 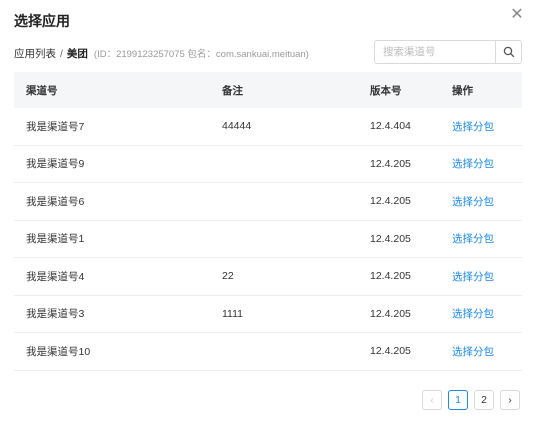 I want to click on table-row: 我是渠道号3 1111 12.4.205 选择分包, so click(x=268, y=314).